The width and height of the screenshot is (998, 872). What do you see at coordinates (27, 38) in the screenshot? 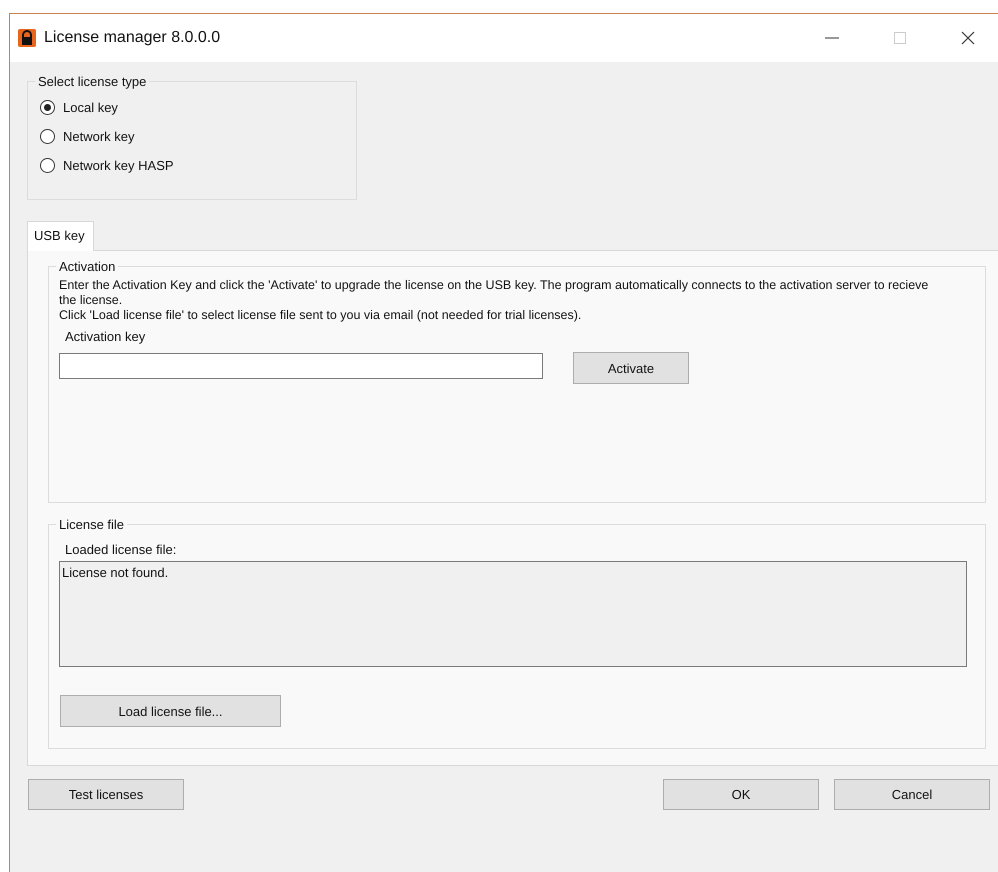
I see `padlock-icon` at bounding box center [27, 38].